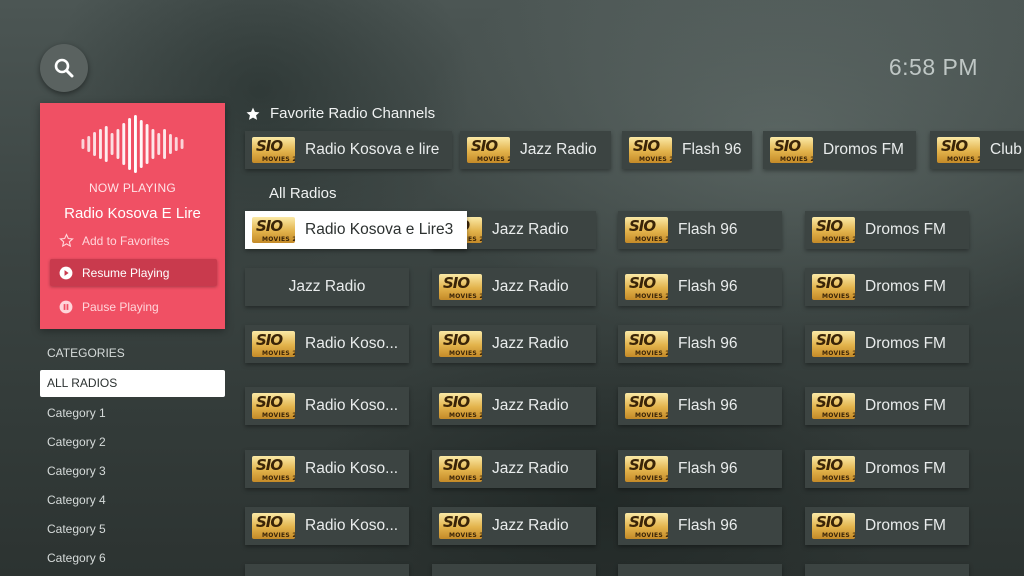  Describe the element at coordinates (933, 67) in the screenshot. I see `clock: 6:58 PM` at that location.